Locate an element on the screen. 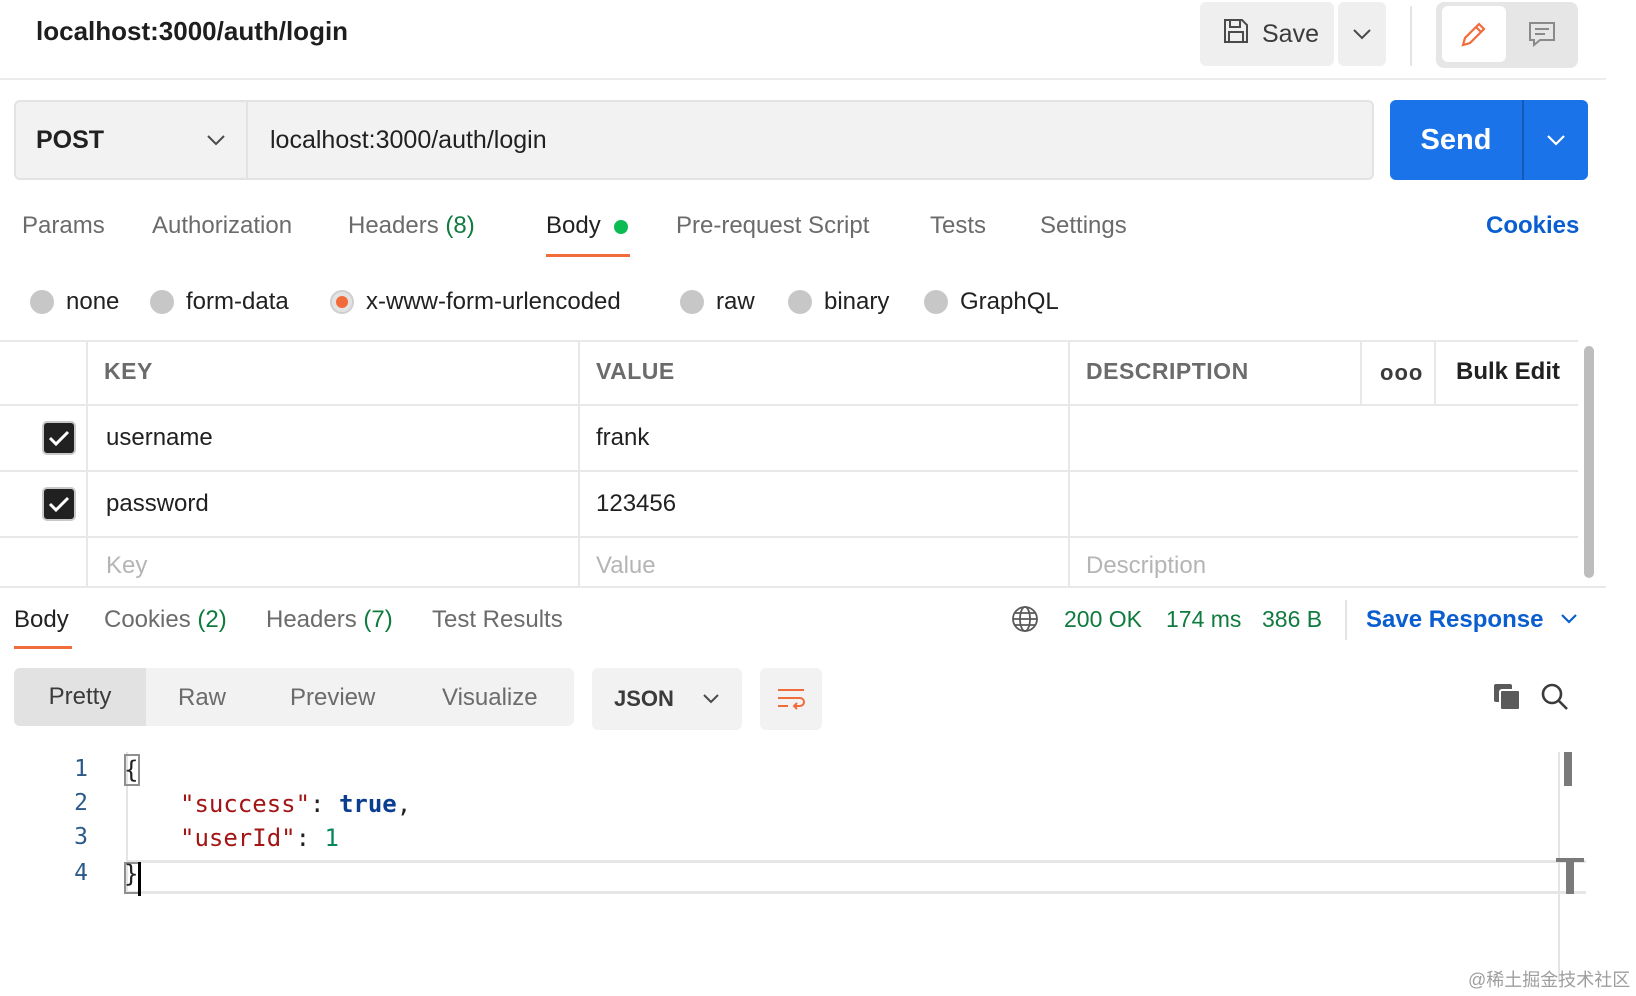 This screenshot has width=1636, height=996. radio-form-data: form-data is located at coordinates (219, 302).